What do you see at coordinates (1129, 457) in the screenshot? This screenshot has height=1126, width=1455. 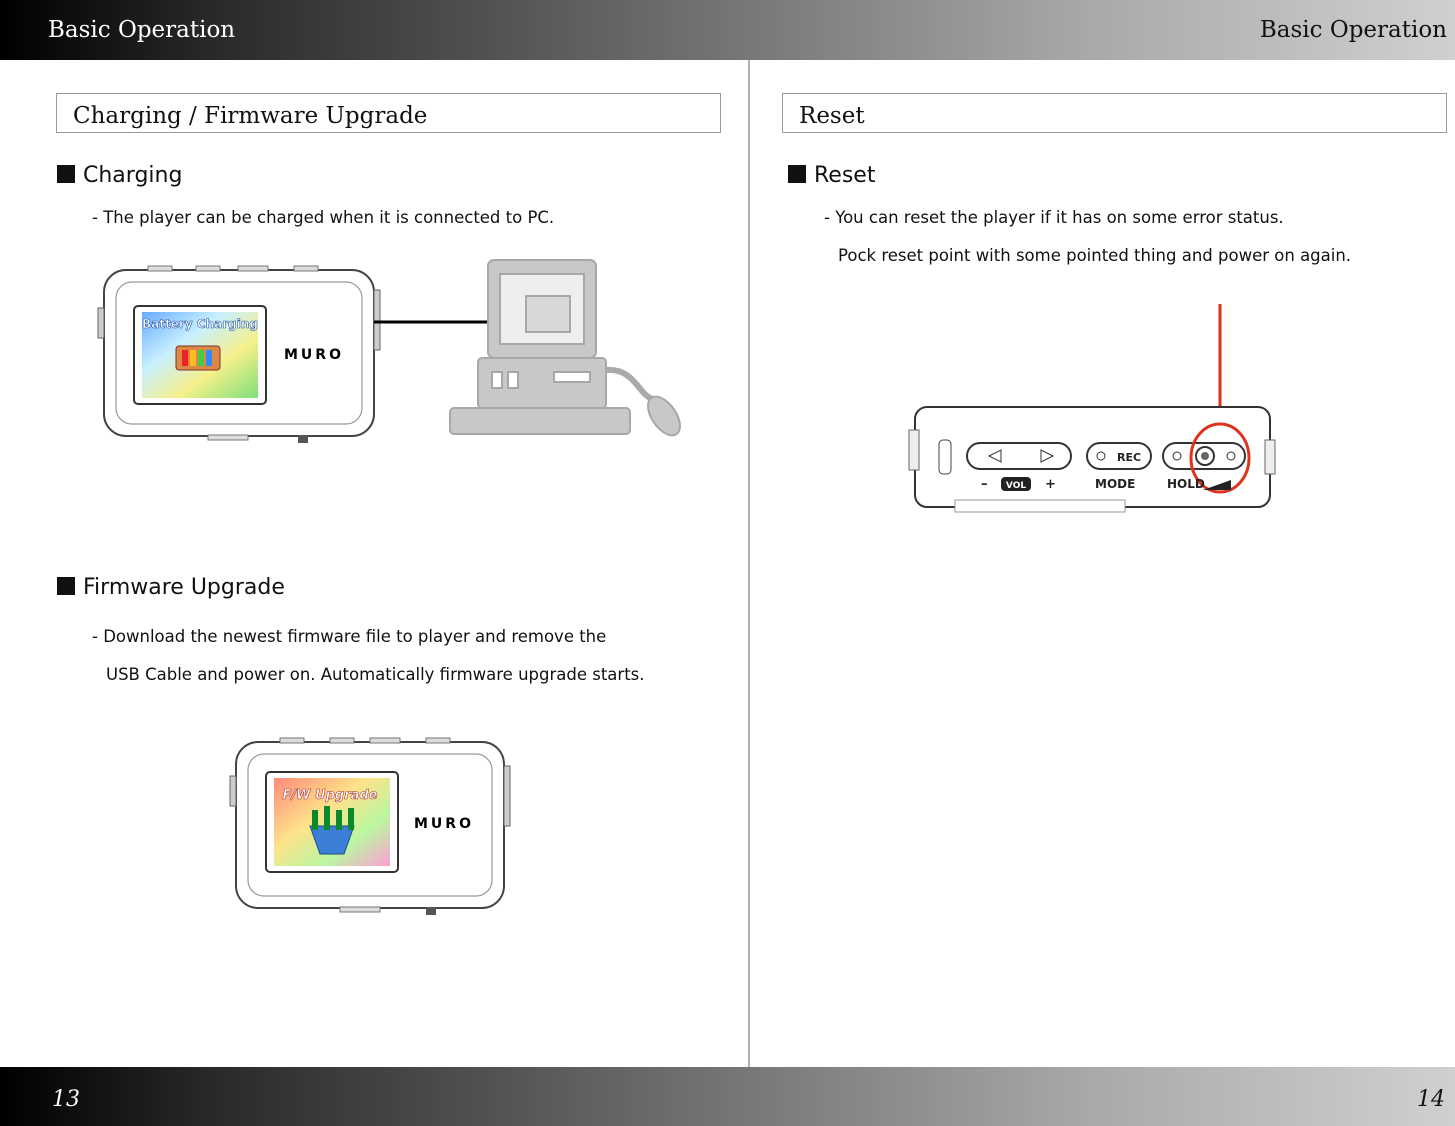 I see `svg-text: REC` at bounding box center [1129, 457].